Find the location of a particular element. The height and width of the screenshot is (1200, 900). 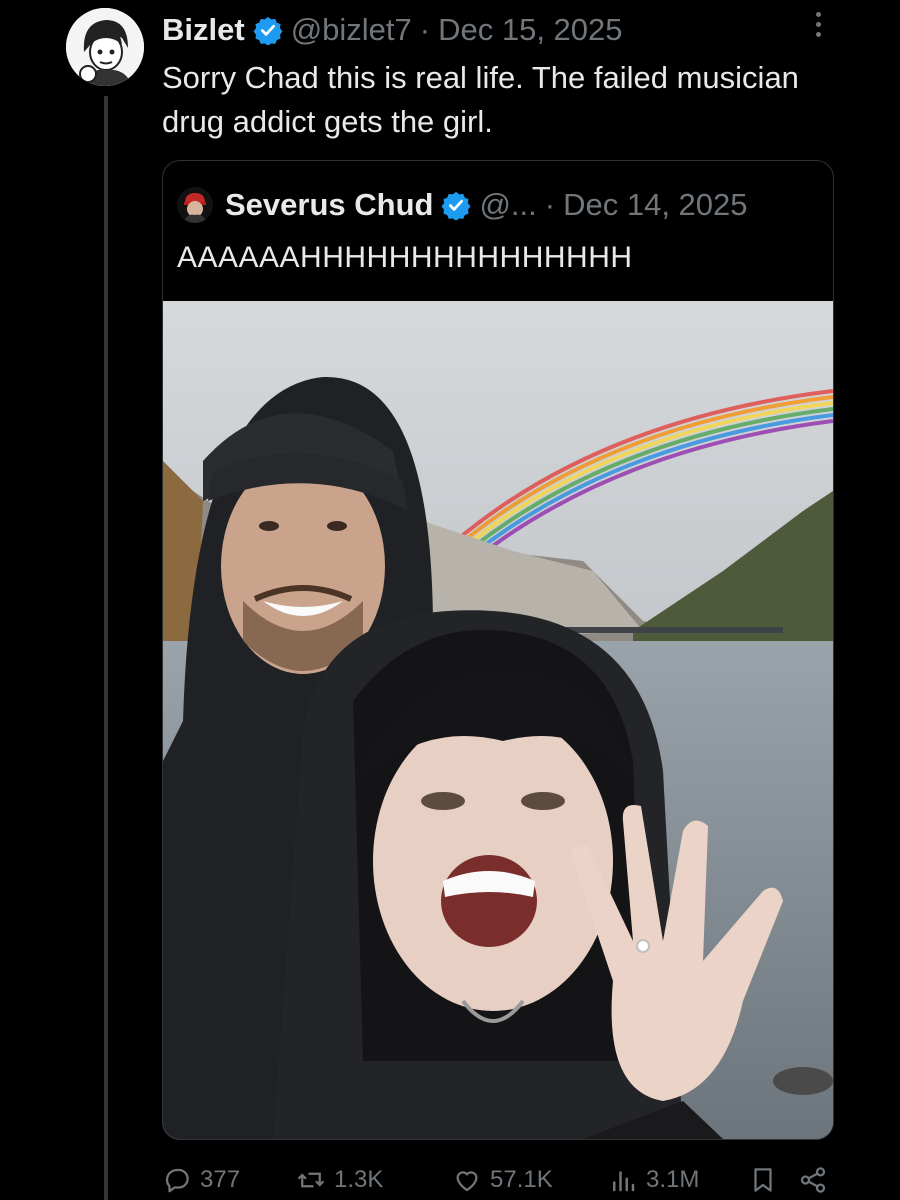

bookmark-icon is located at coordinates (763, 1180).